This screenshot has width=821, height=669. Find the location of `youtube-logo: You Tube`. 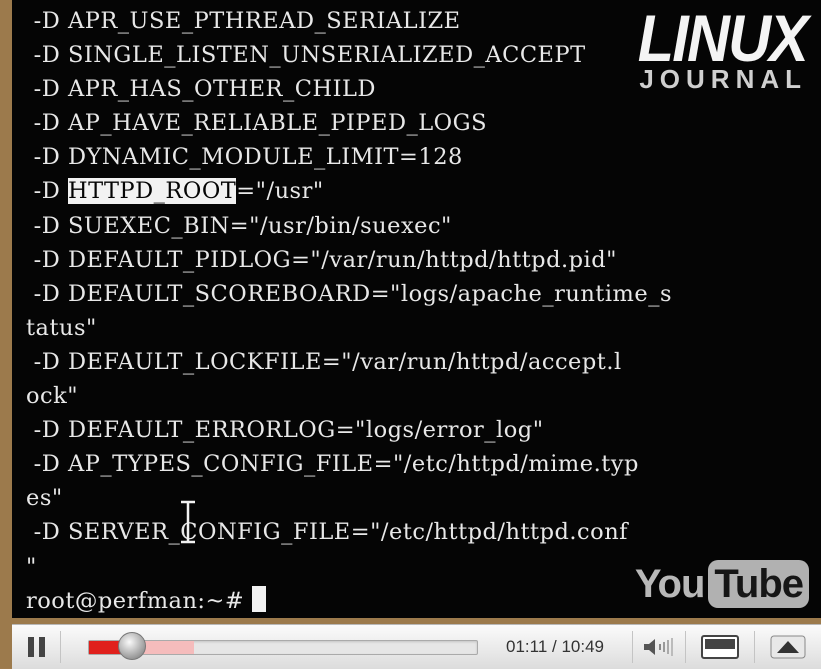

youtube-logo: You Tube is located at coordinates (722, 584).